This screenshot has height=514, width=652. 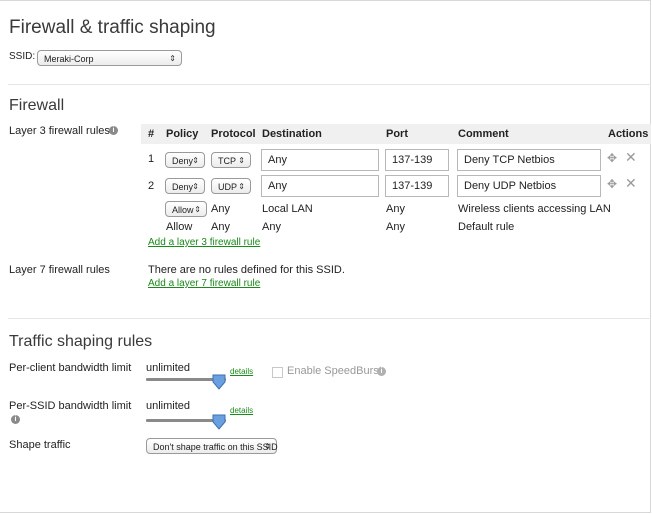 I want to click on rule-1-protocol-select: TCP ⇕, so click(x=231, y=160).